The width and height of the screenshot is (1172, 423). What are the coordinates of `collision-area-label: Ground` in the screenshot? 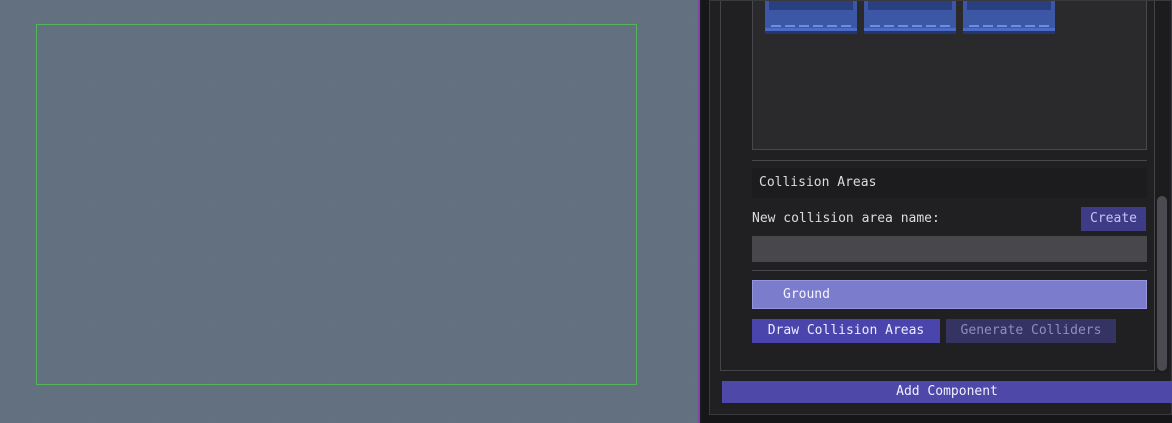 It's located at (806, 294).